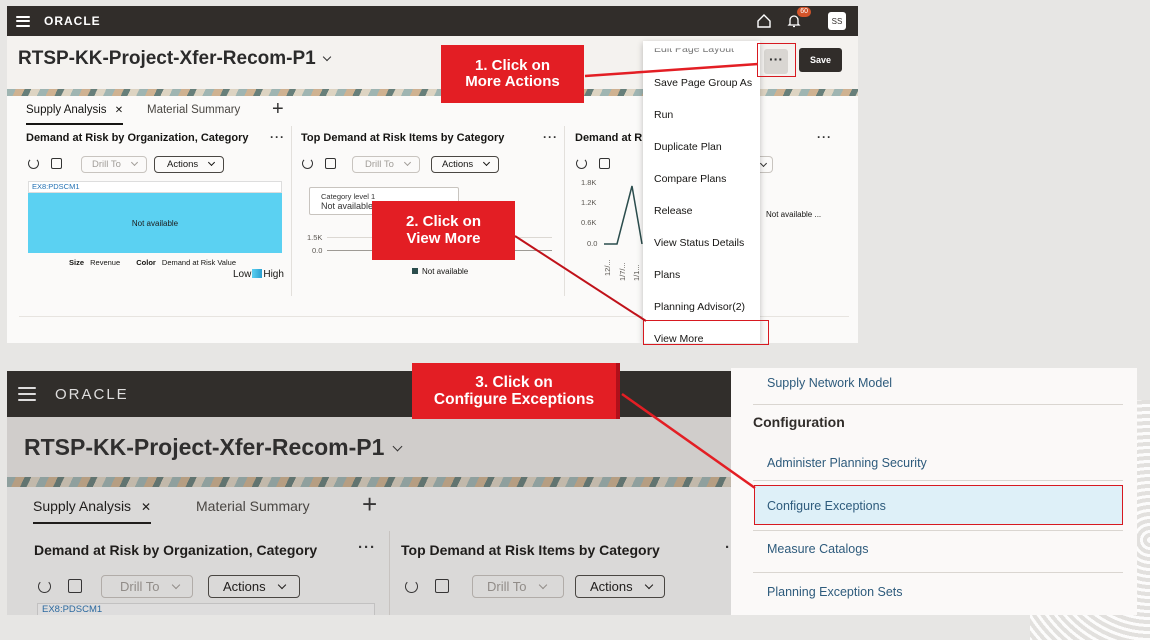 The width and height of the screenshot is (1150, 640). I want to click on callout-step-1: 1. Click on More Actions, so click(512, 74).